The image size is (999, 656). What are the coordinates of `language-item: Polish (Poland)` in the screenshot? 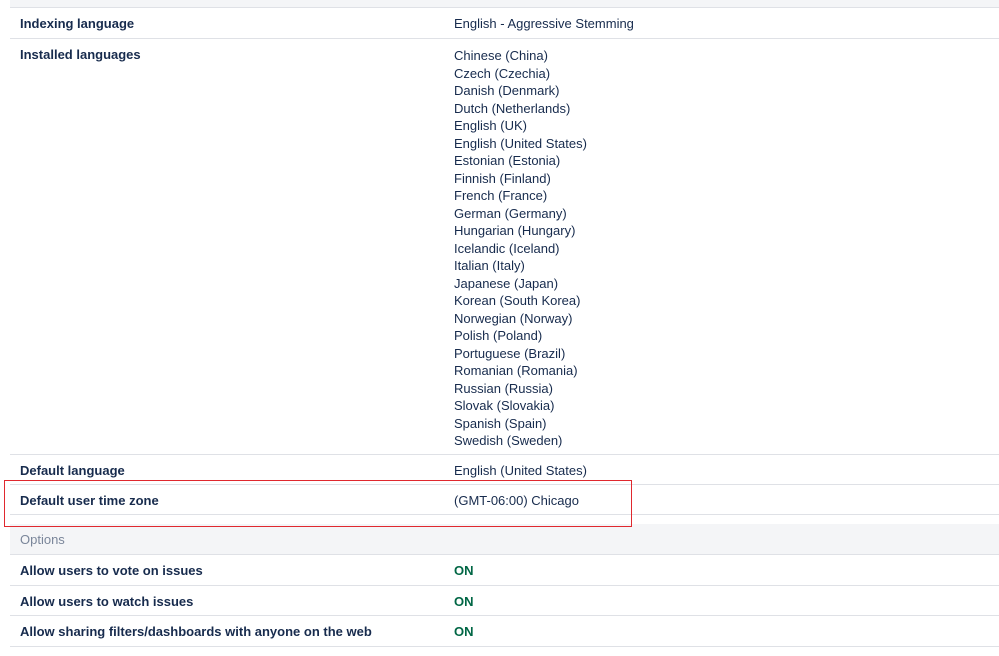 It's located at (498, 335).